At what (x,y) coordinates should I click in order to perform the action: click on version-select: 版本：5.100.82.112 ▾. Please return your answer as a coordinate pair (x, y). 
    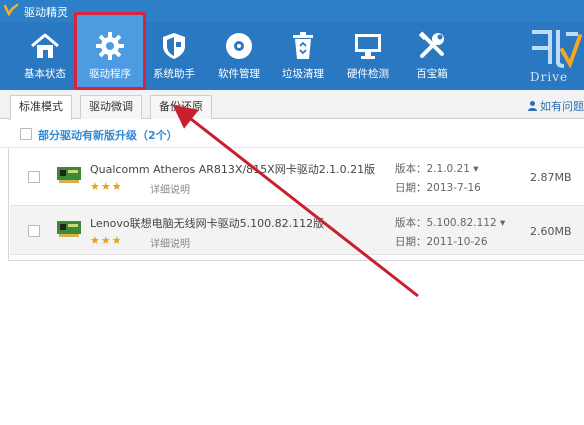
    Looking at the image, I should click on (450, 222).